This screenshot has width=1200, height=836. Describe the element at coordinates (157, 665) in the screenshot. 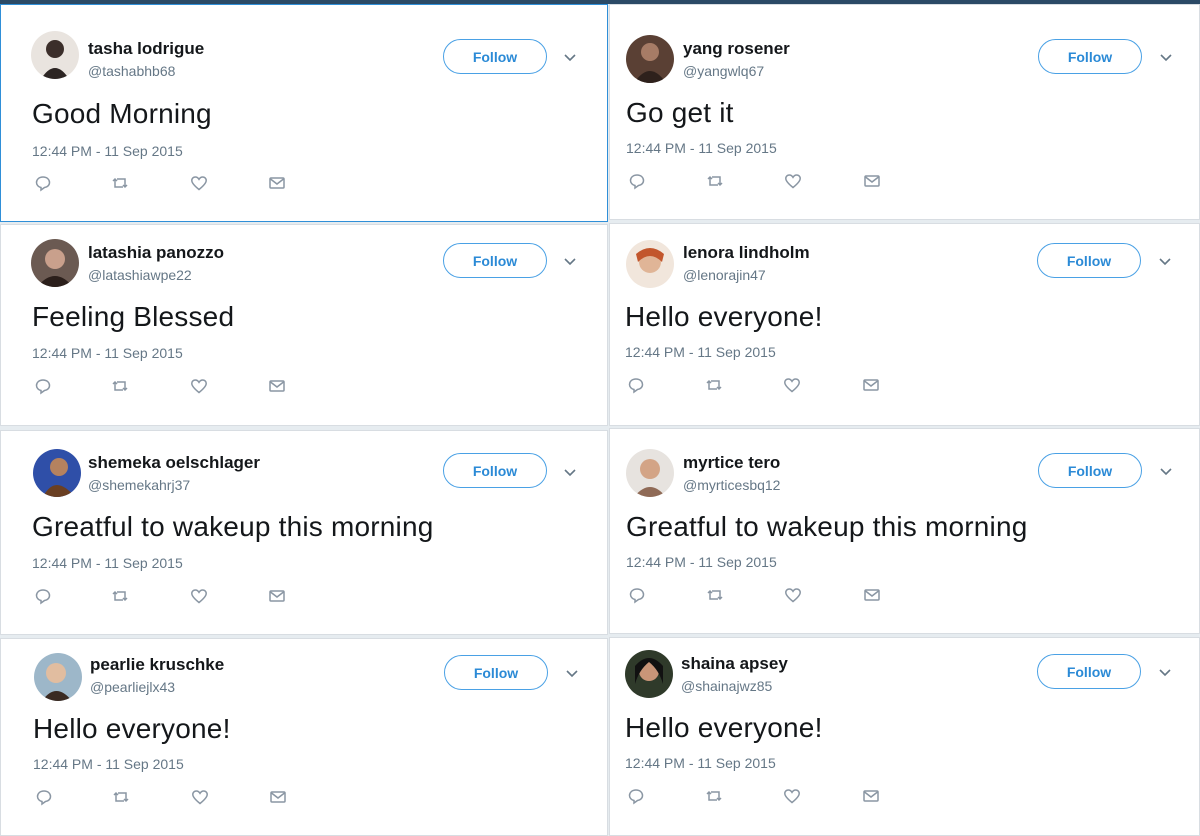

I see `user-name: pearlie kruschke` at that location.